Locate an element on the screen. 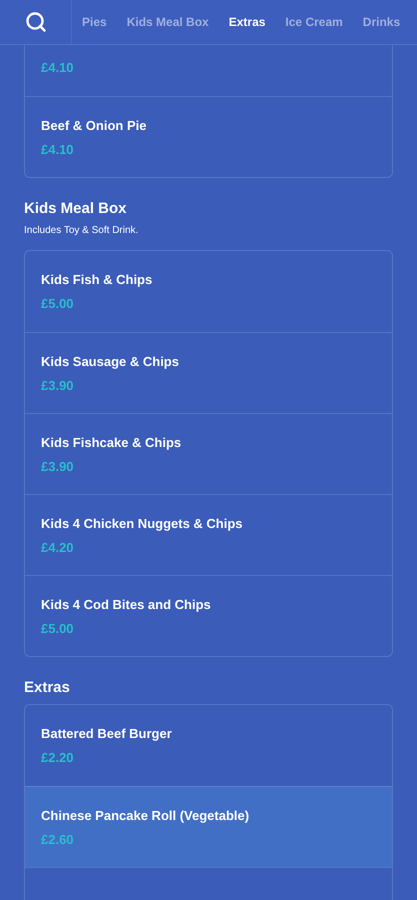 The image size is (417, 900). item-name: Beef & Onion Pie is located at coordinates (94, 126).